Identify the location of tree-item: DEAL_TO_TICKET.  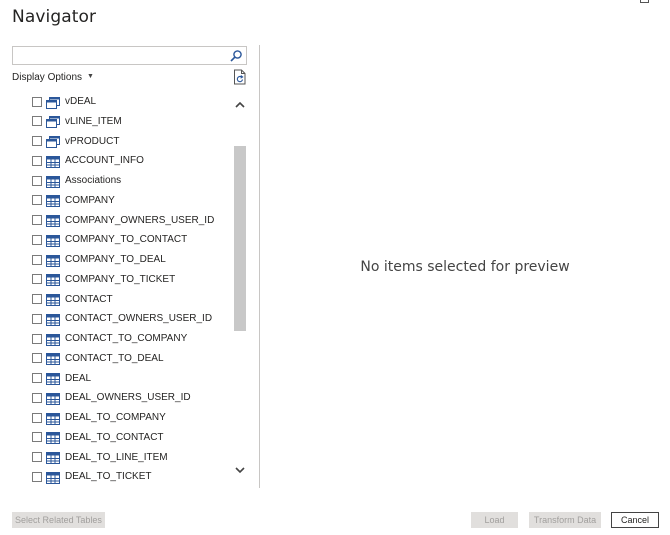
(92, 476).